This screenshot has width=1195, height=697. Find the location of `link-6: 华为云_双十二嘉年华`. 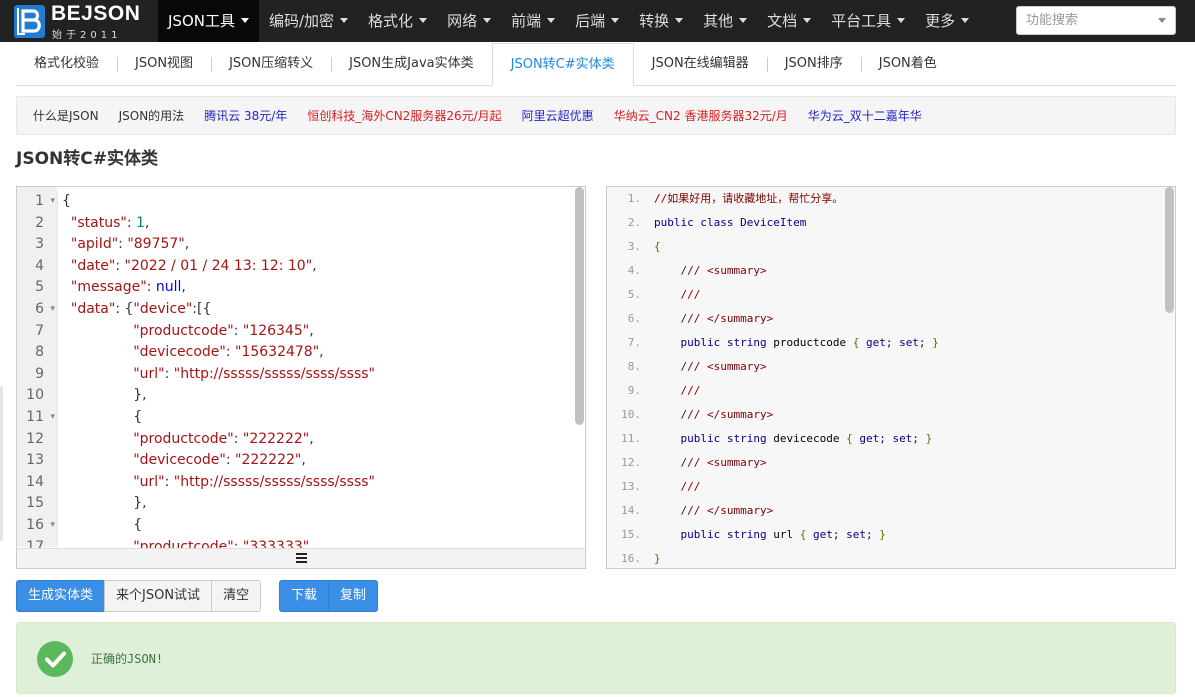

link-6: 华为云_双十二嘉年华 is located at coordinates (865, 115).